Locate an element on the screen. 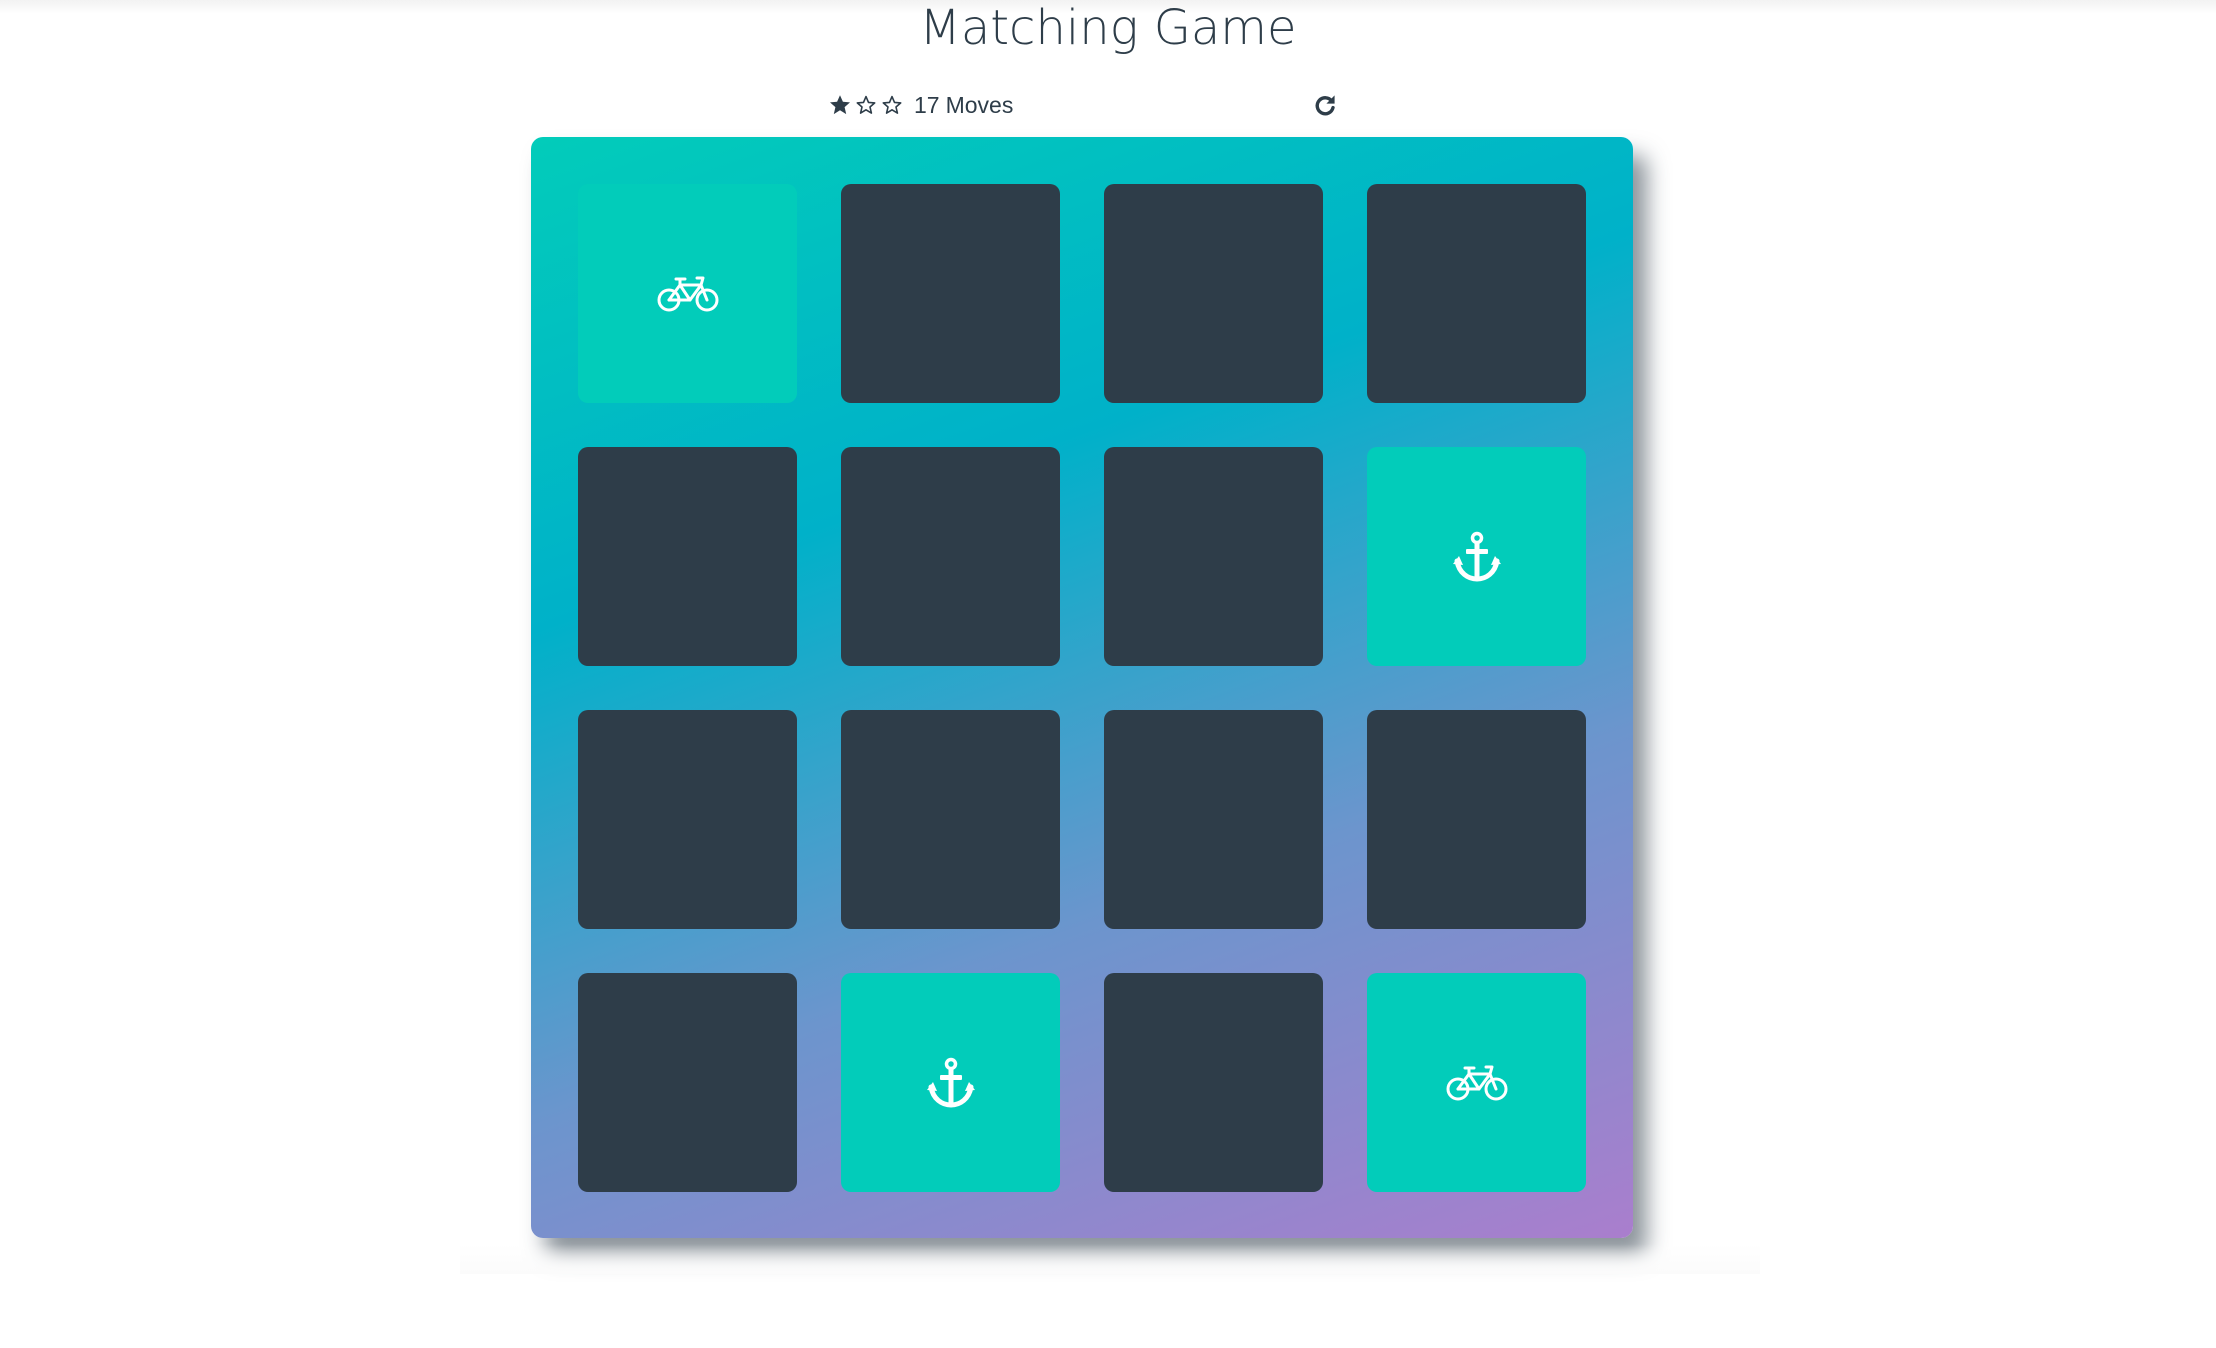 This screenshot has width=2216, height=1348. moves-count: 17 is located at coordinates (927, 105).